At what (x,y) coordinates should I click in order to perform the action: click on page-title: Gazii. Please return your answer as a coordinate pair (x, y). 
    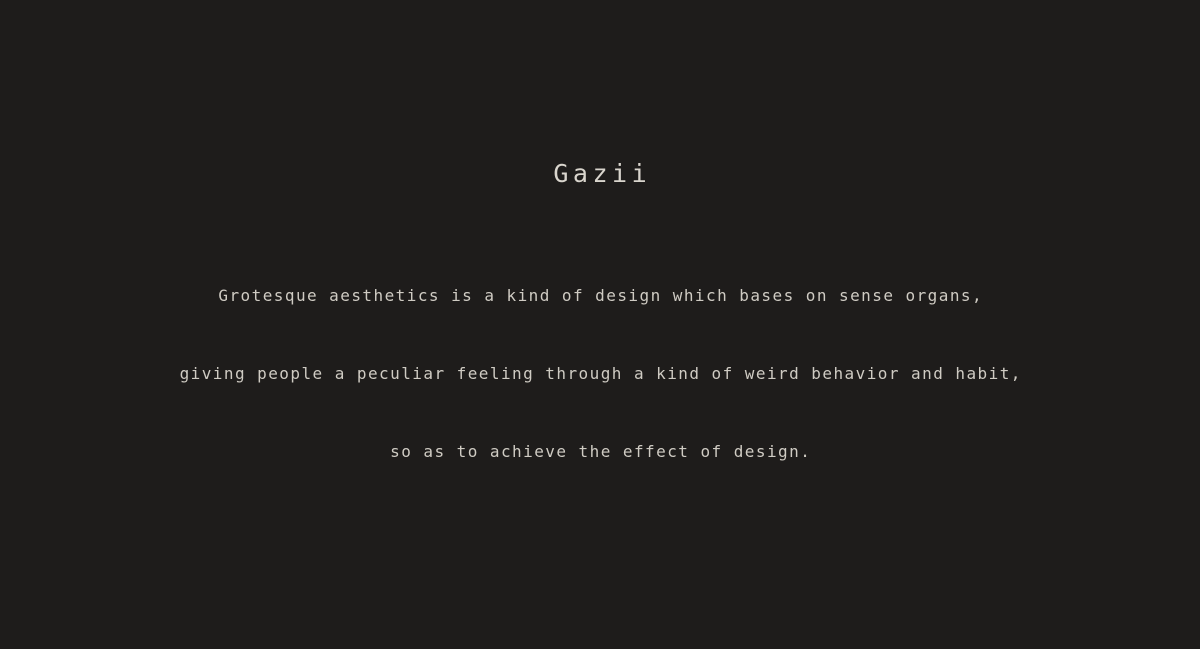
    Looking at the image, I should click on (602, 173).